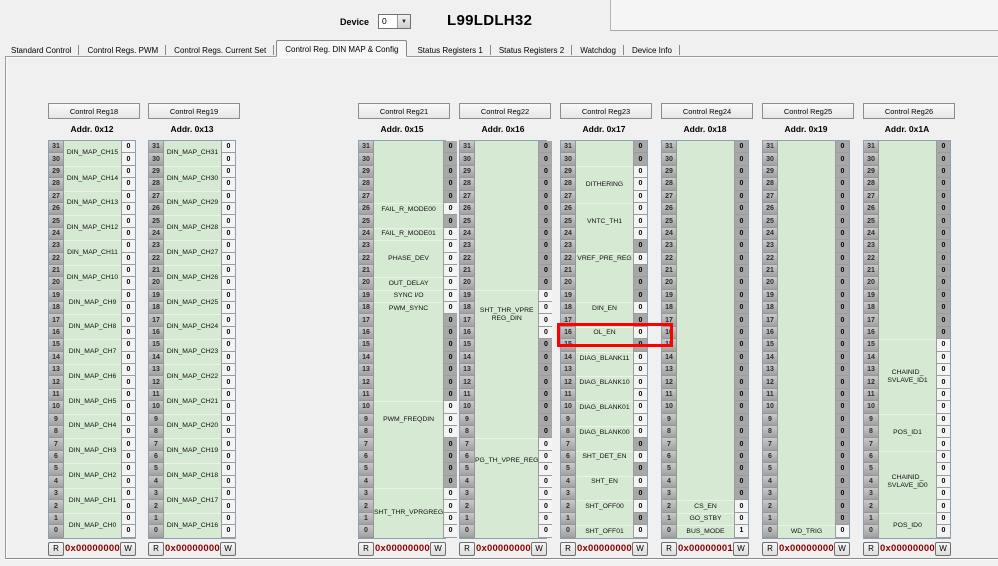 Image resolution: width=998 pixels, height=566 pixels. What do you see at coordinates (122, 50) in the screenshot?
I see `tab-control-regs-pwm: Control Regs. PWM` at bounding box center [122, 50].